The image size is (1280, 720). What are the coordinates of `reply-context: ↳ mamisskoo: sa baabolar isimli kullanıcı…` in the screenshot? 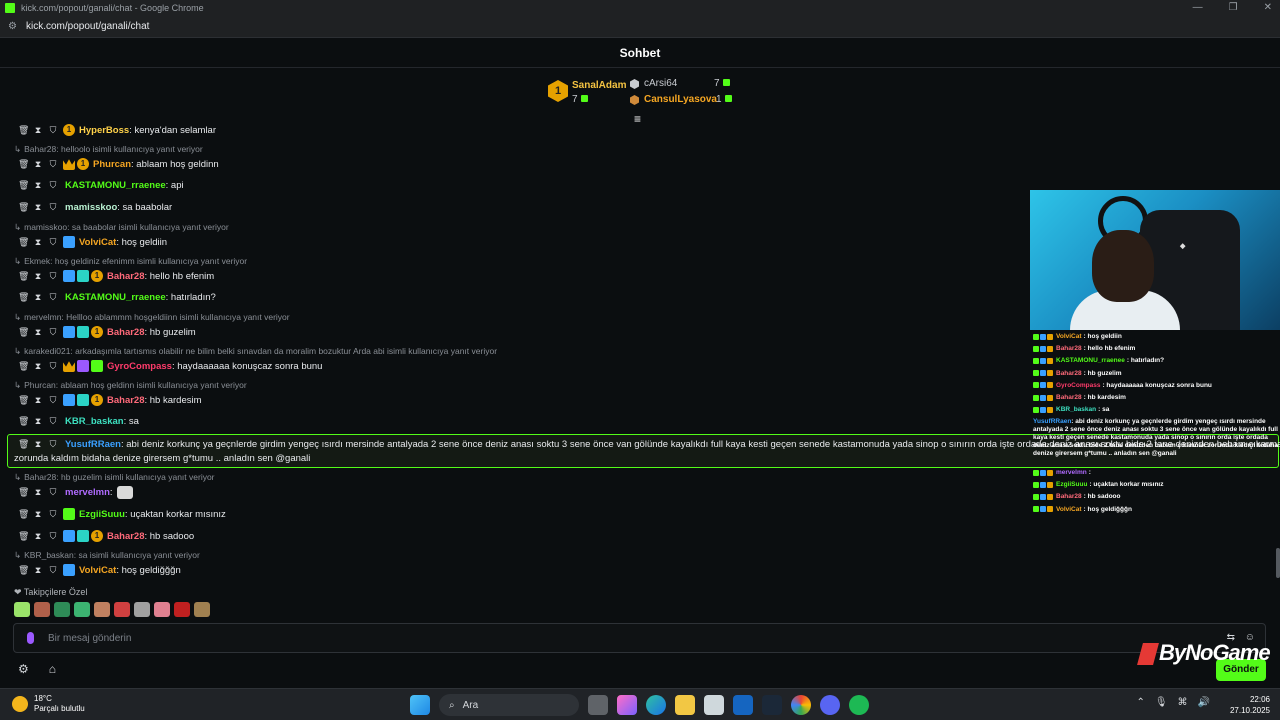 It's located at (121, 227).